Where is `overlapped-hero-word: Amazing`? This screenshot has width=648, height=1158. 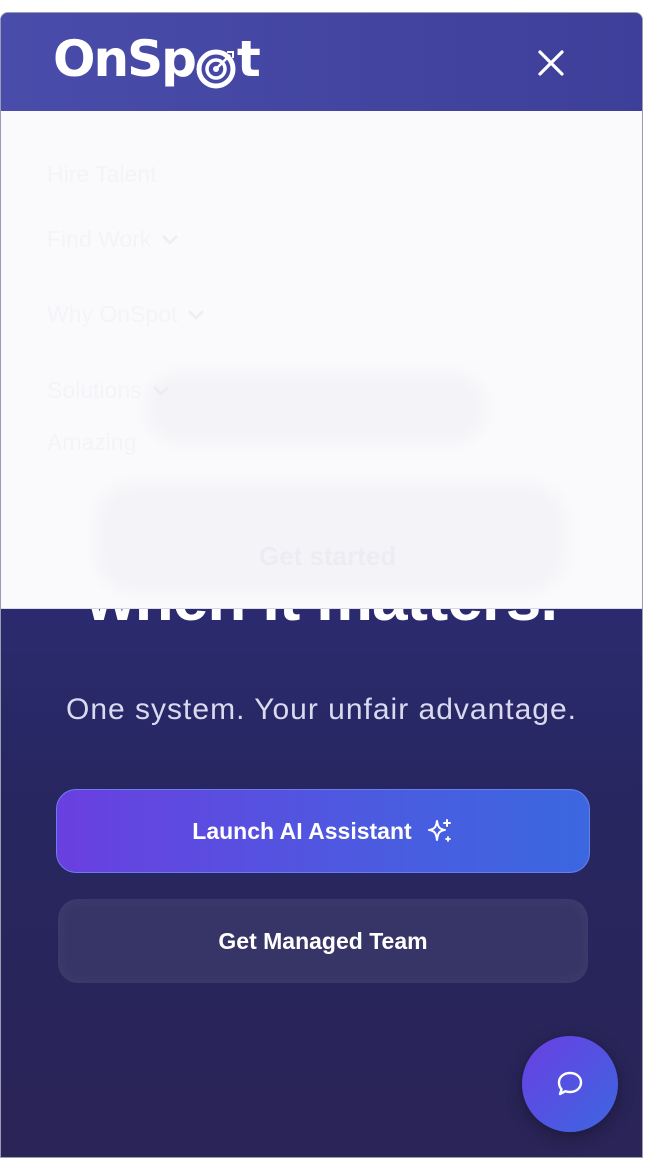
overlapped-hero-word: Amazing is located at coordinates (92, 442).